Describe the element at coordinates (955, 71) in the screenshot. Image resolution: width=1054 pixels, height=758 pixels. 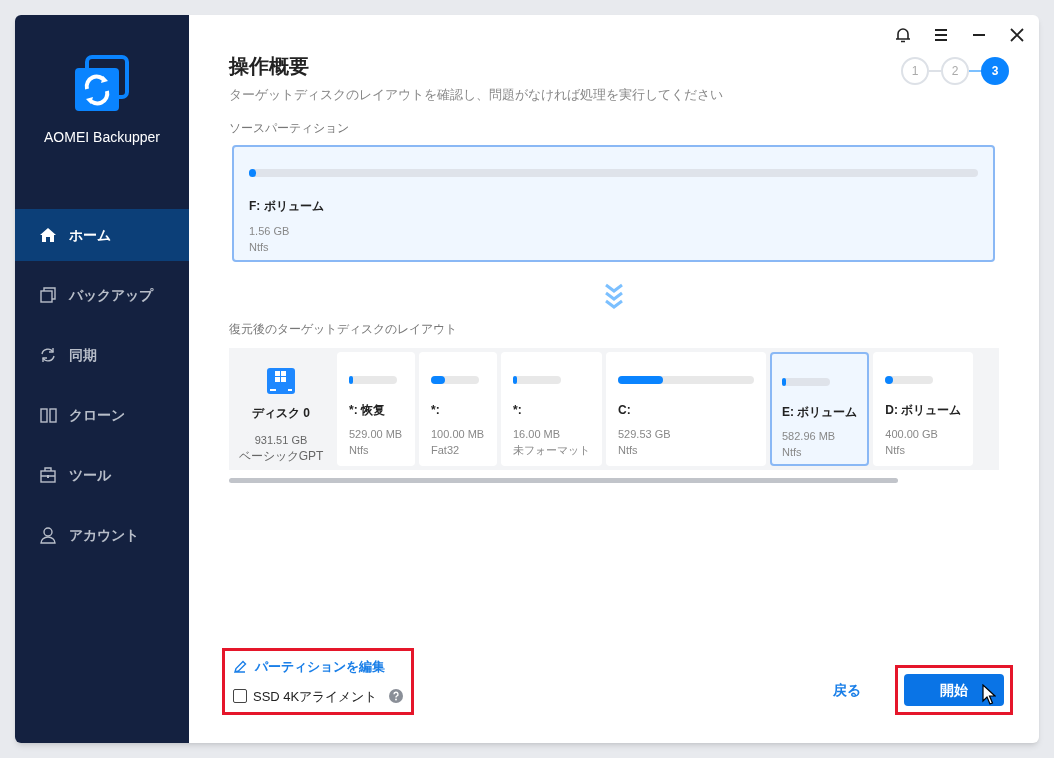
I see `step-indicator: 2` at that location.